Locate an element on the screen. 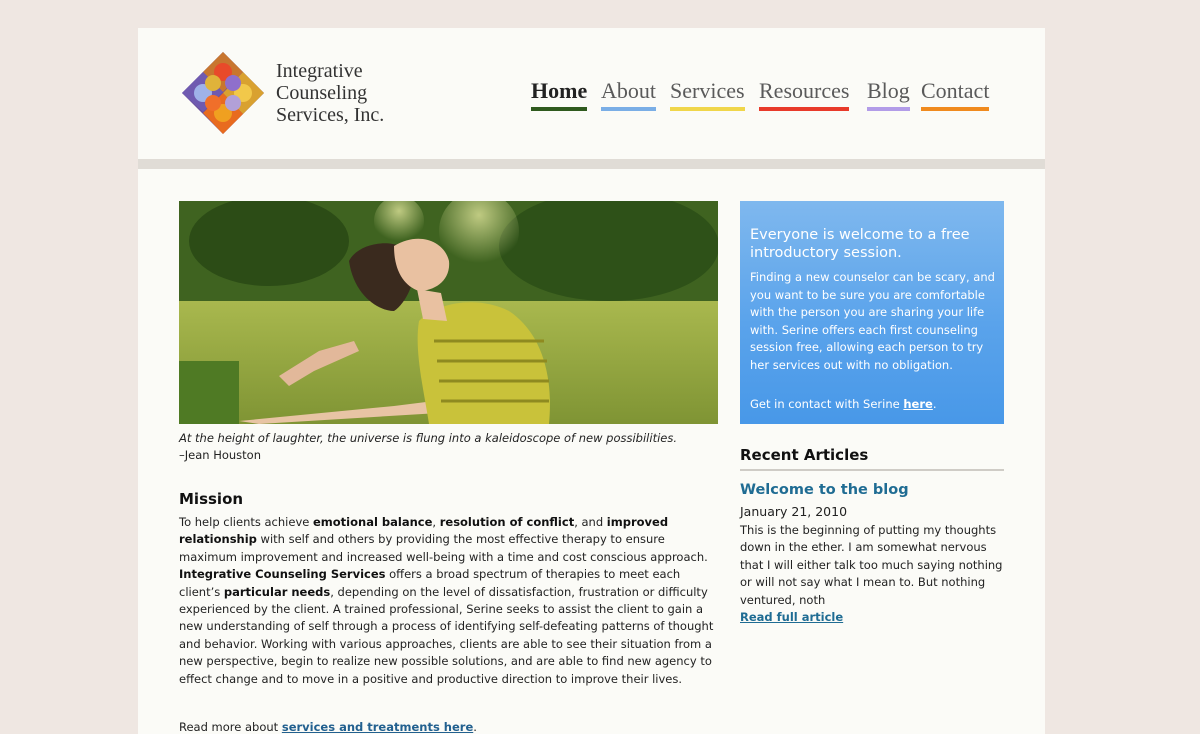 The image size is (1200, 734). mission-heading: Mission is located at coordinates (211, 499).